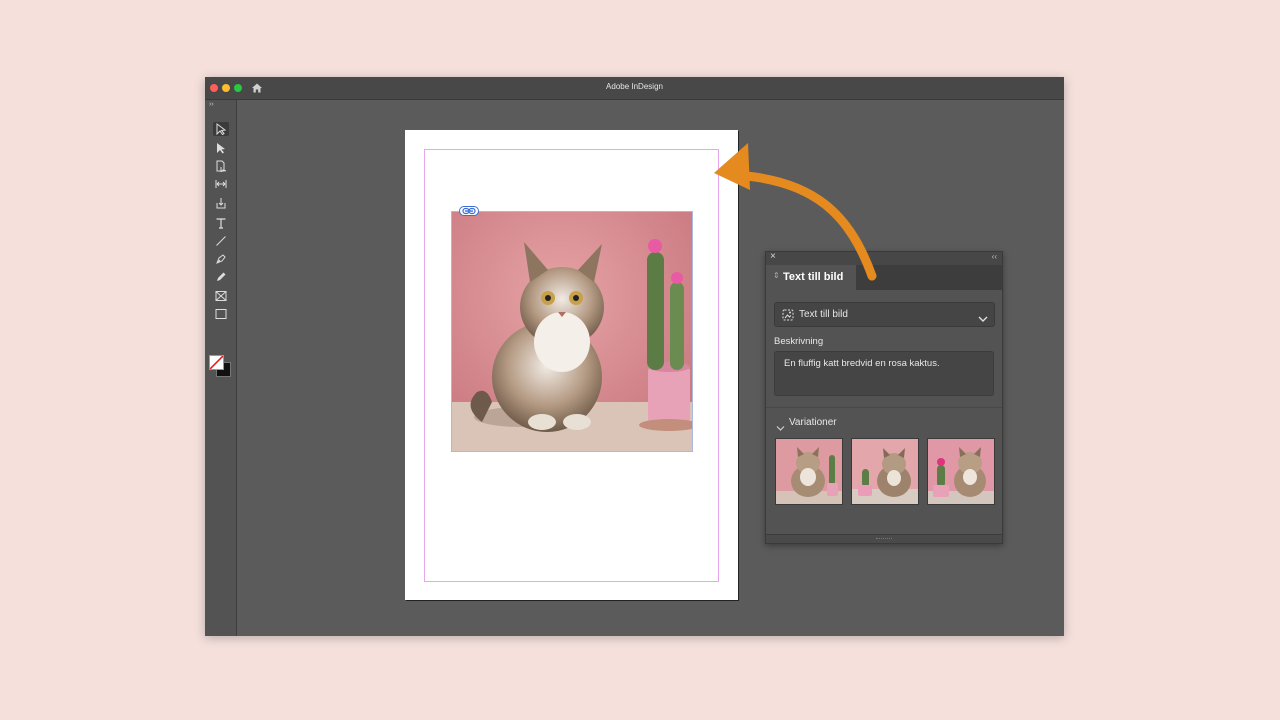 This screenshot has height=720, width=1280. I want to click on fill-swatch, so click(216, 362).